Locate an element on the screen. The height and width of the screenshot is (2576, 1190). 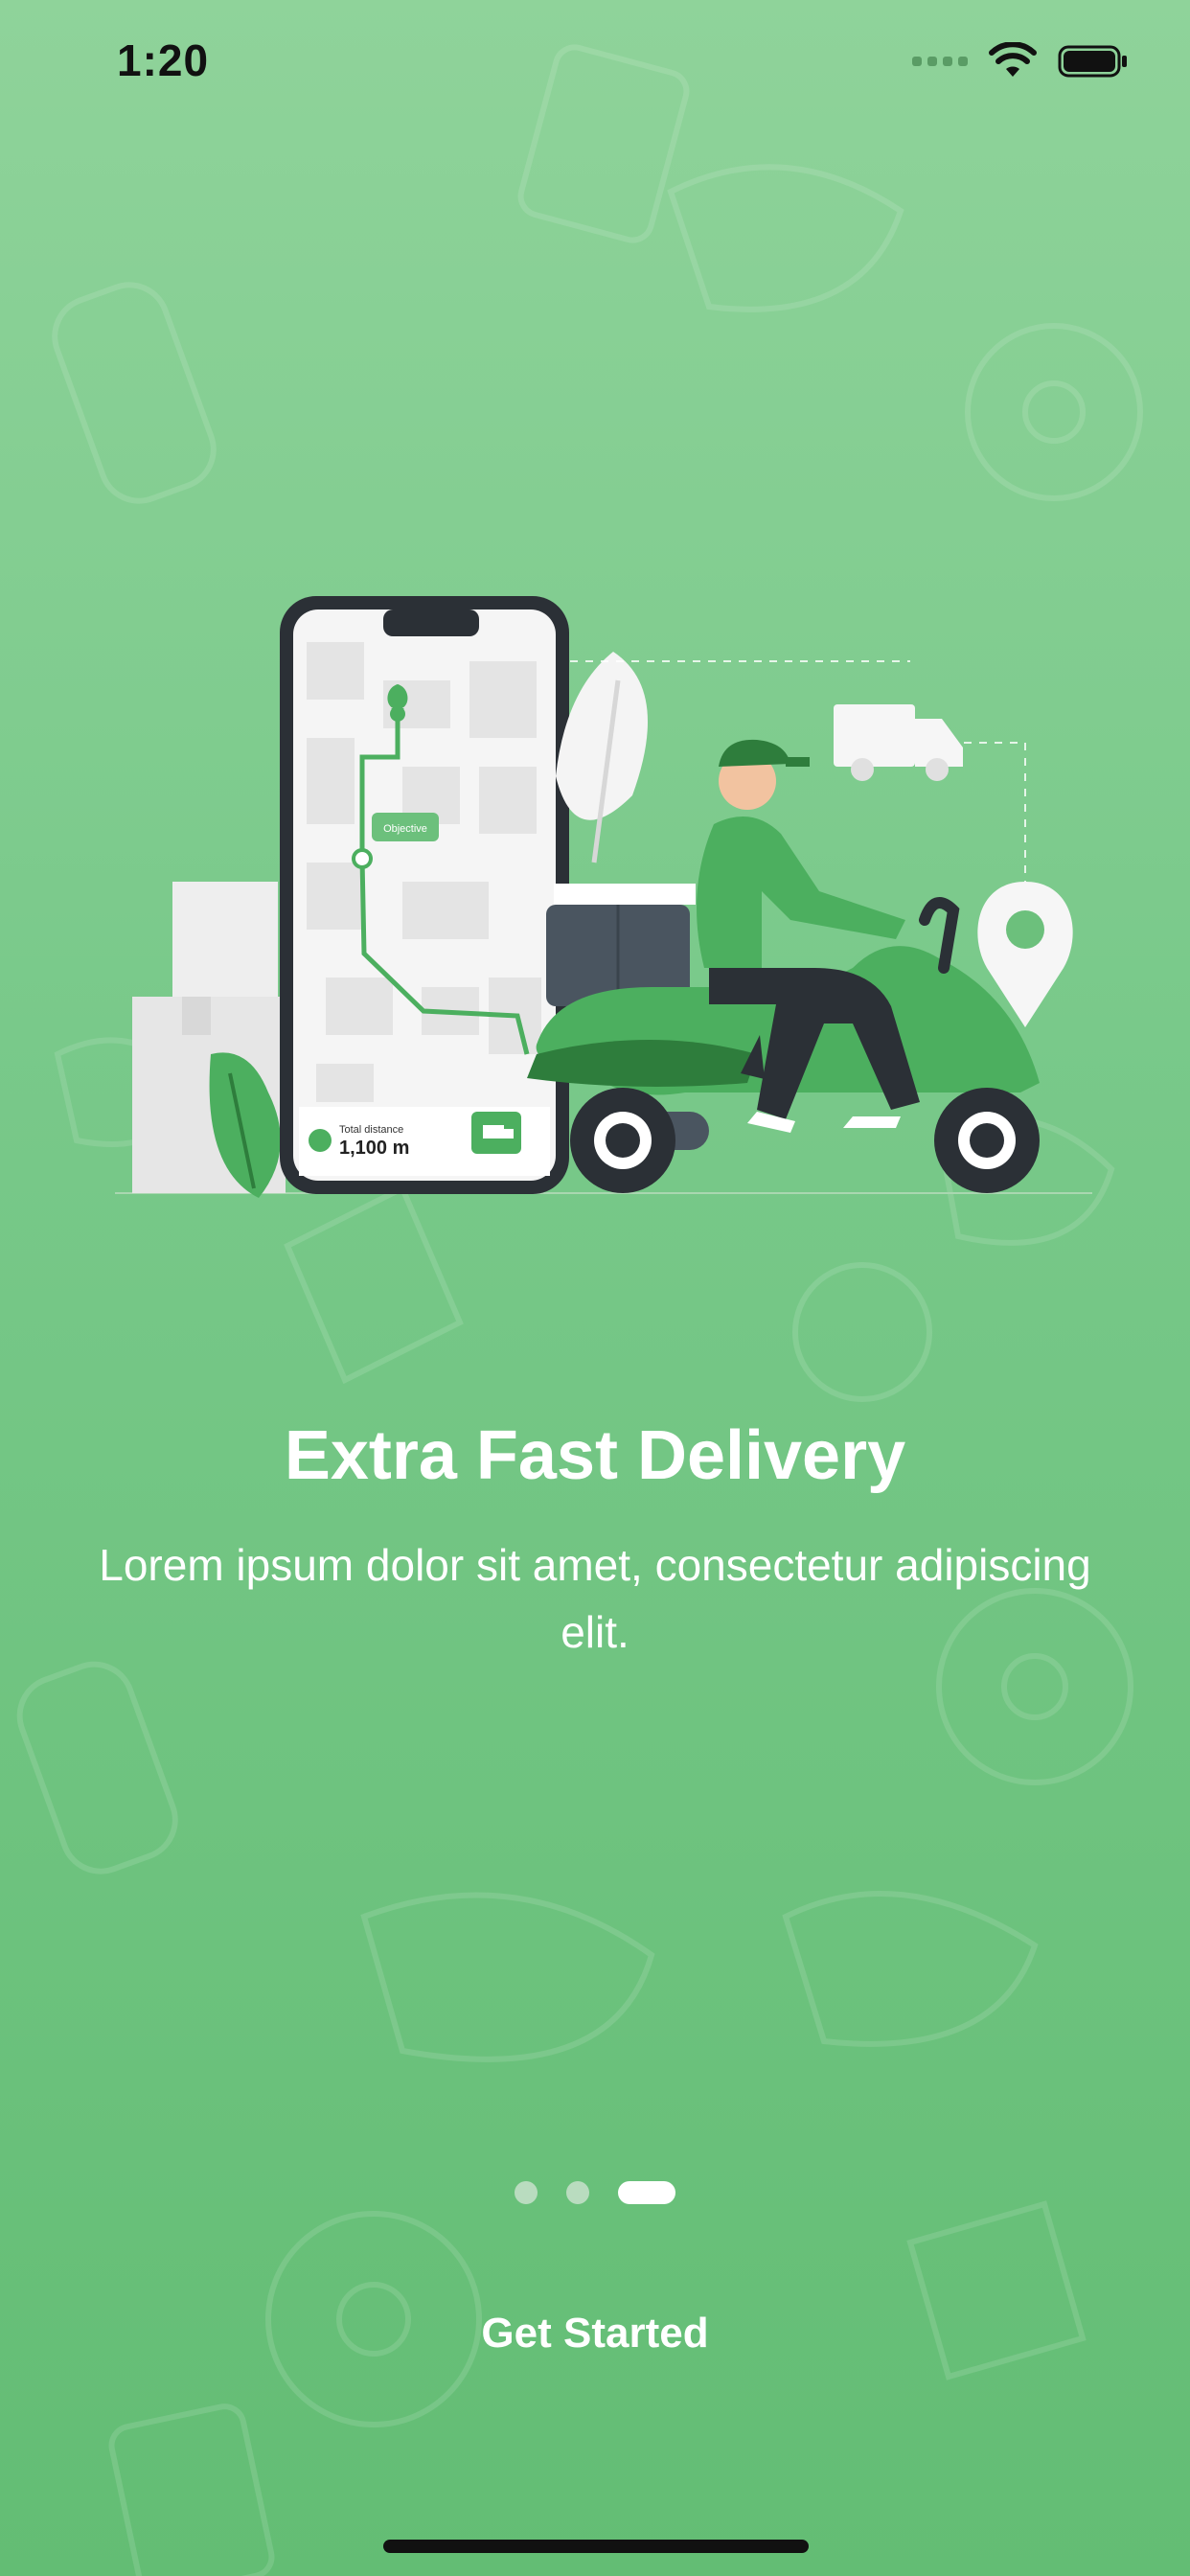
page-dot-3-active is located at coordinates (647, 2192).